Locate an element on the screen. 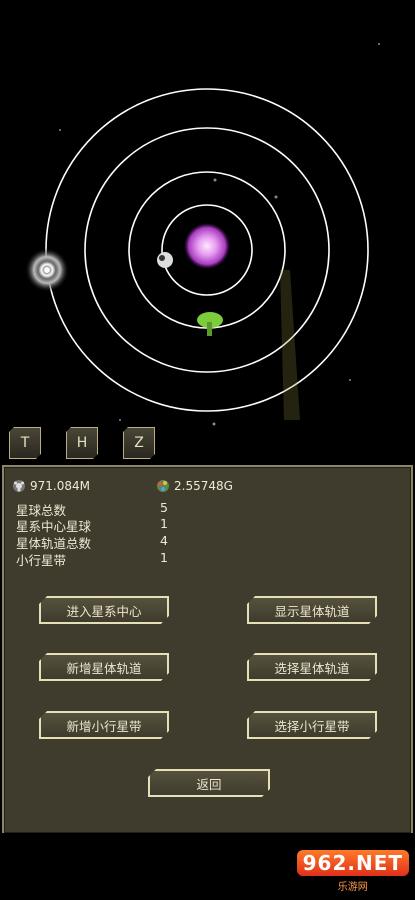  back-label: 返回 is located at coordinates (209, 784).